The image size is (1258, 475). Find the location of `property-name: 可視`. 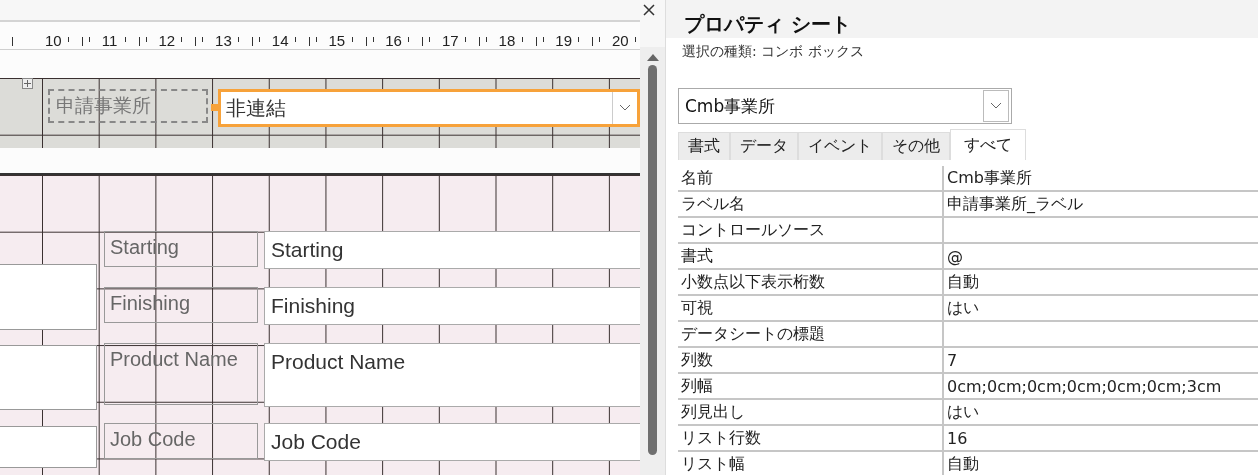

property-name: 可視 is located at coordinates (811, 309).